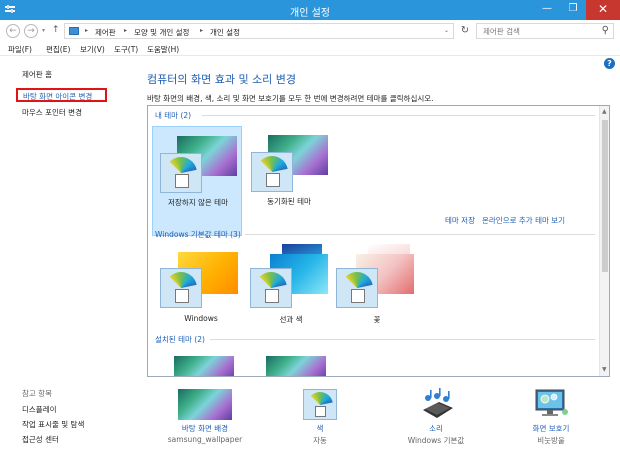 The image size is (620, 461). What do you see at coordinates (39, 409) in the screenshot?
I see `display-link: 디스플레이` at bounding box center [39, 409].